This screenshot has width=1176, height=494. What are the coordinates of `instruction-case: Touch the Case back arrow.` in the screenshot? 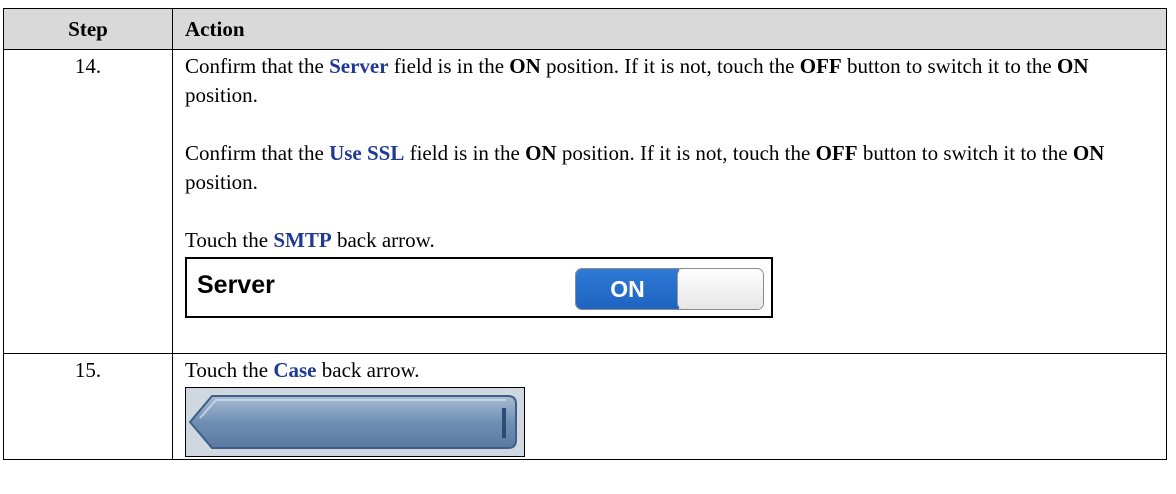 It's located at (302, 370).